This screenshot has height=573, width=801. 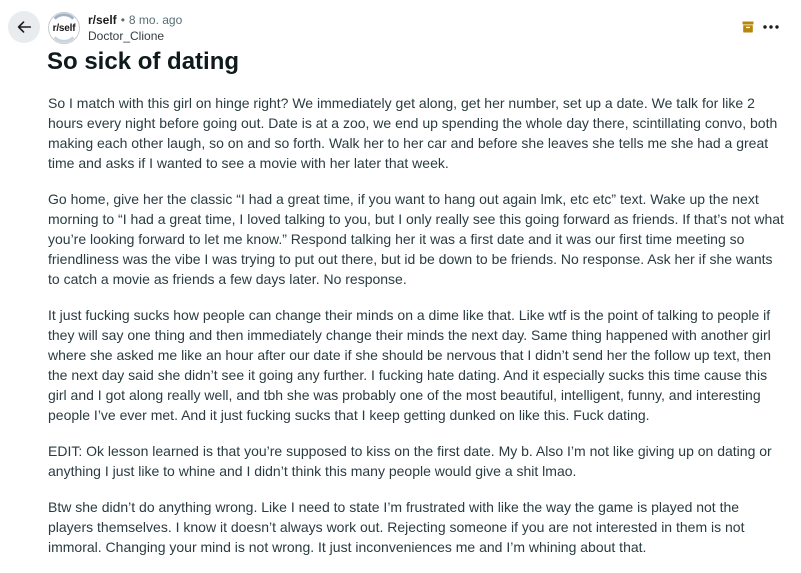 I want to click on archive-icon, so click(x=748, y=27).